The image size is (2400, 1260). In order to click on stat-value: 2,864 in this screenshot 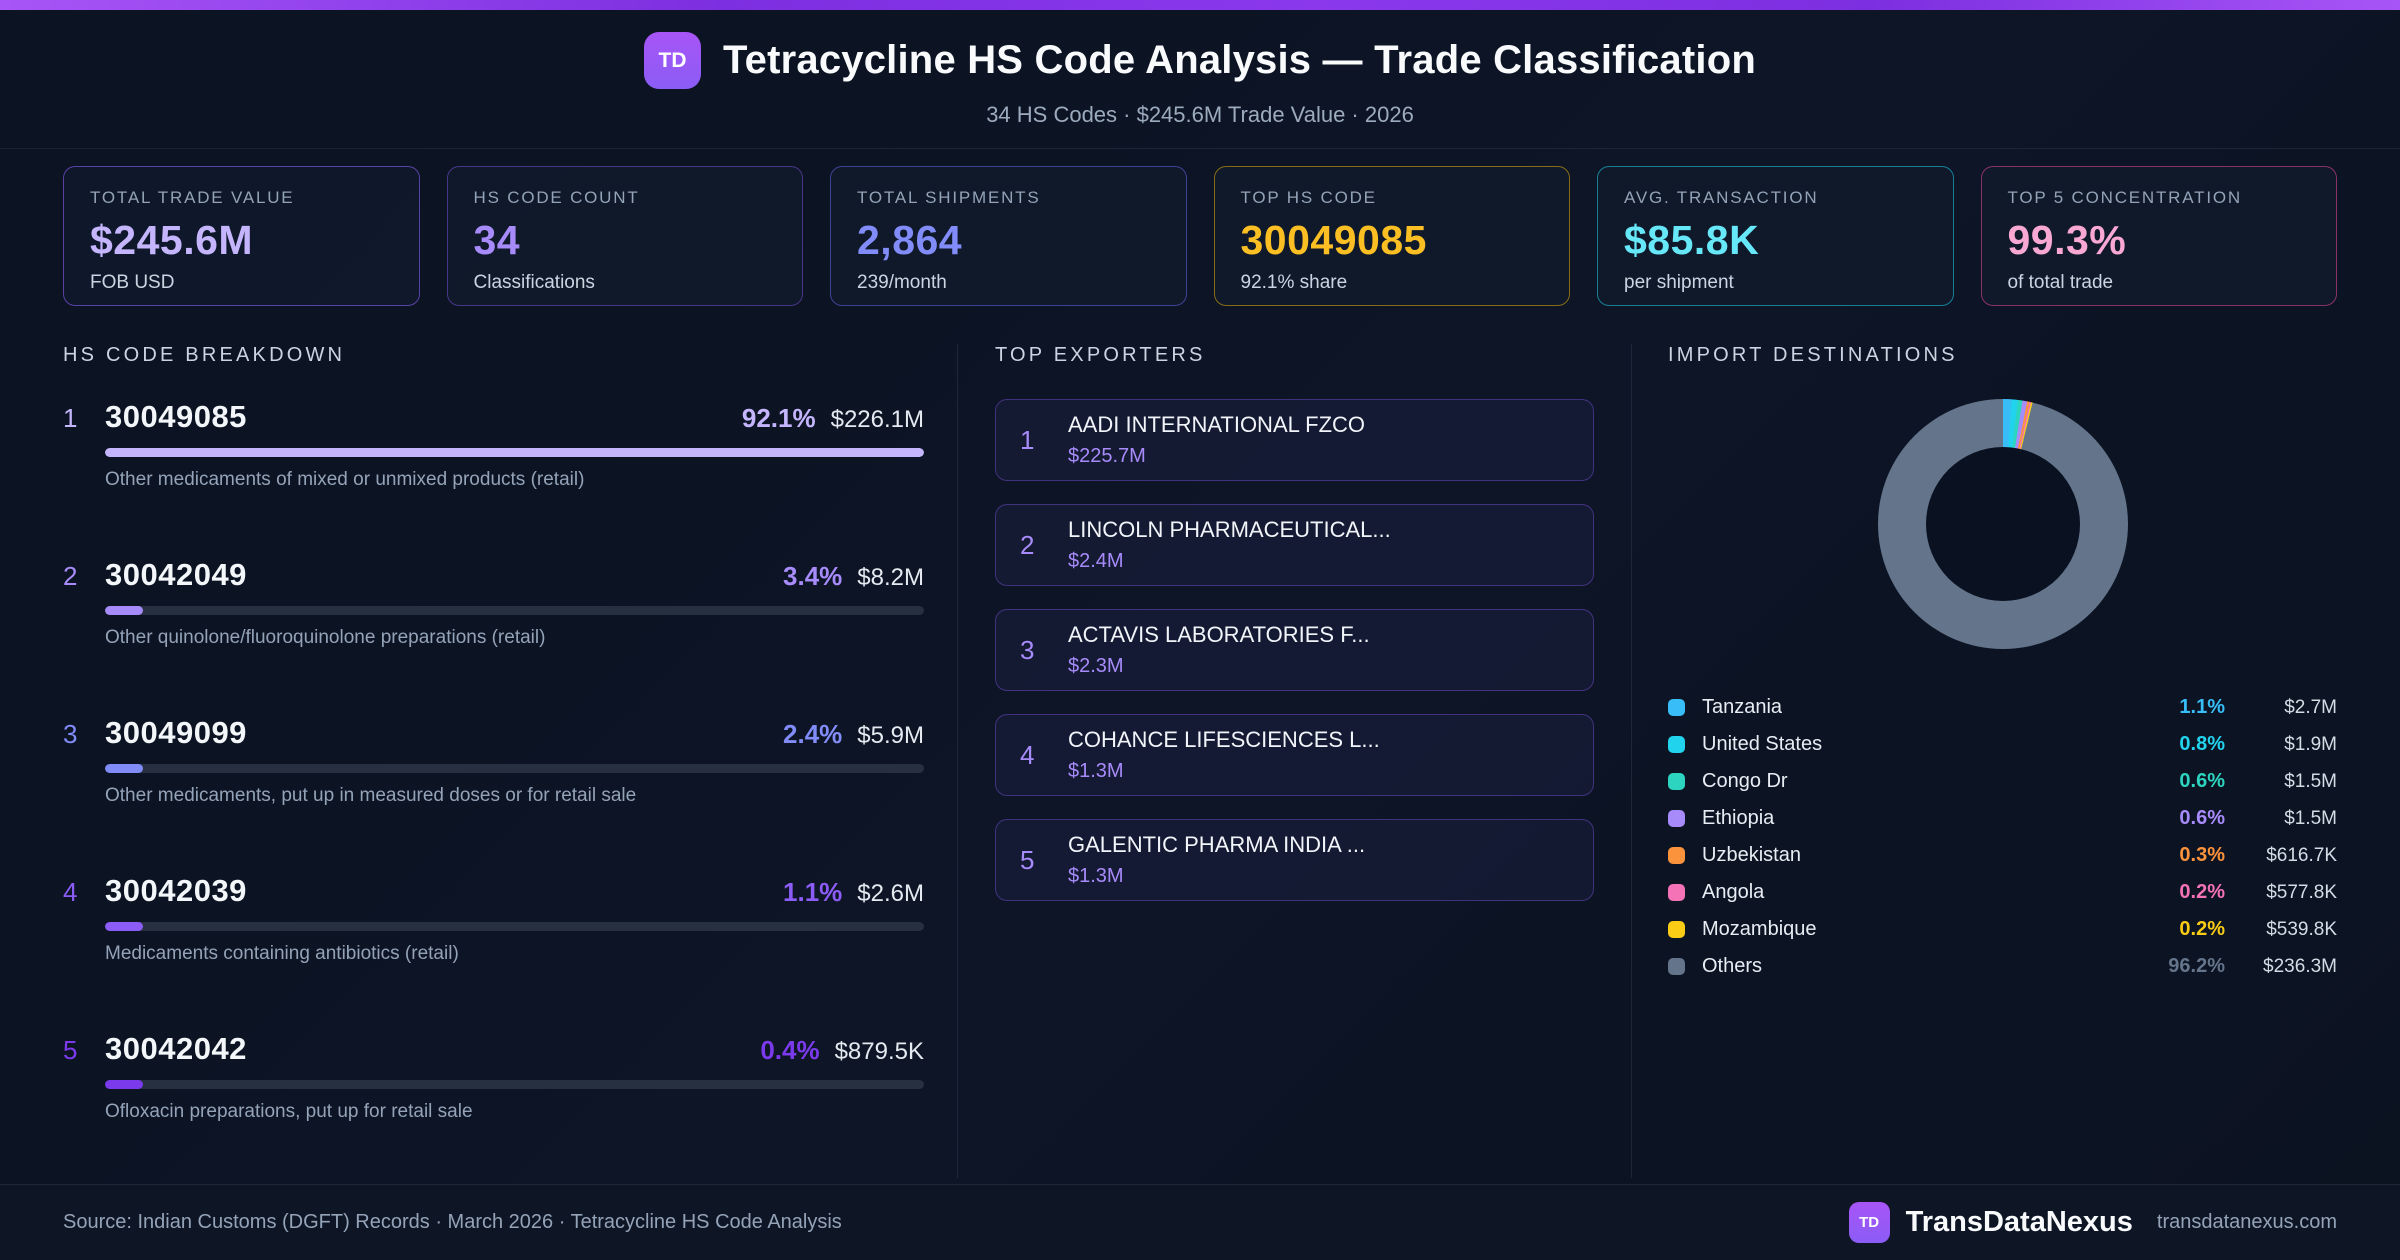, I will do `click(910, 240)`.